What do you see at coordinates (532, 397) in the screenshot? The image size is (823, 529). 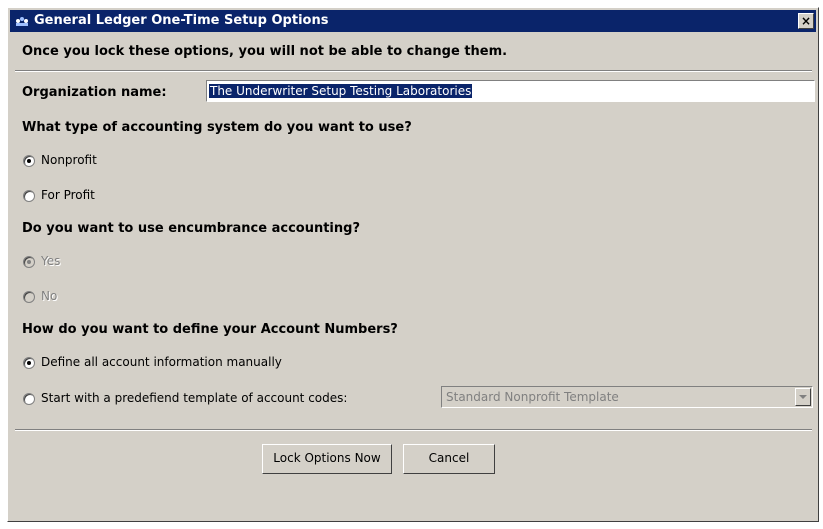 I see `template-select-value: Standard Nonprofit Template` at bounding box center [532, 397].